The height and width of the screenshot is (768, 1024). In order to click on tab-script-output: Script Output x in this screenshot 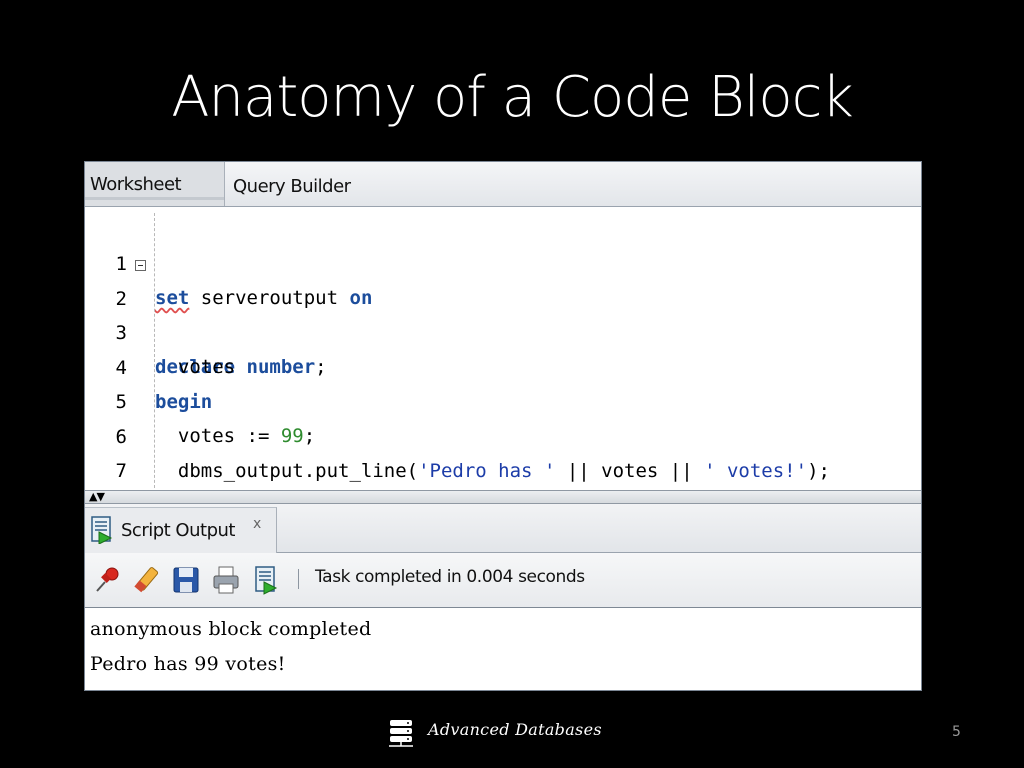, I will do `click(181, 530)`.